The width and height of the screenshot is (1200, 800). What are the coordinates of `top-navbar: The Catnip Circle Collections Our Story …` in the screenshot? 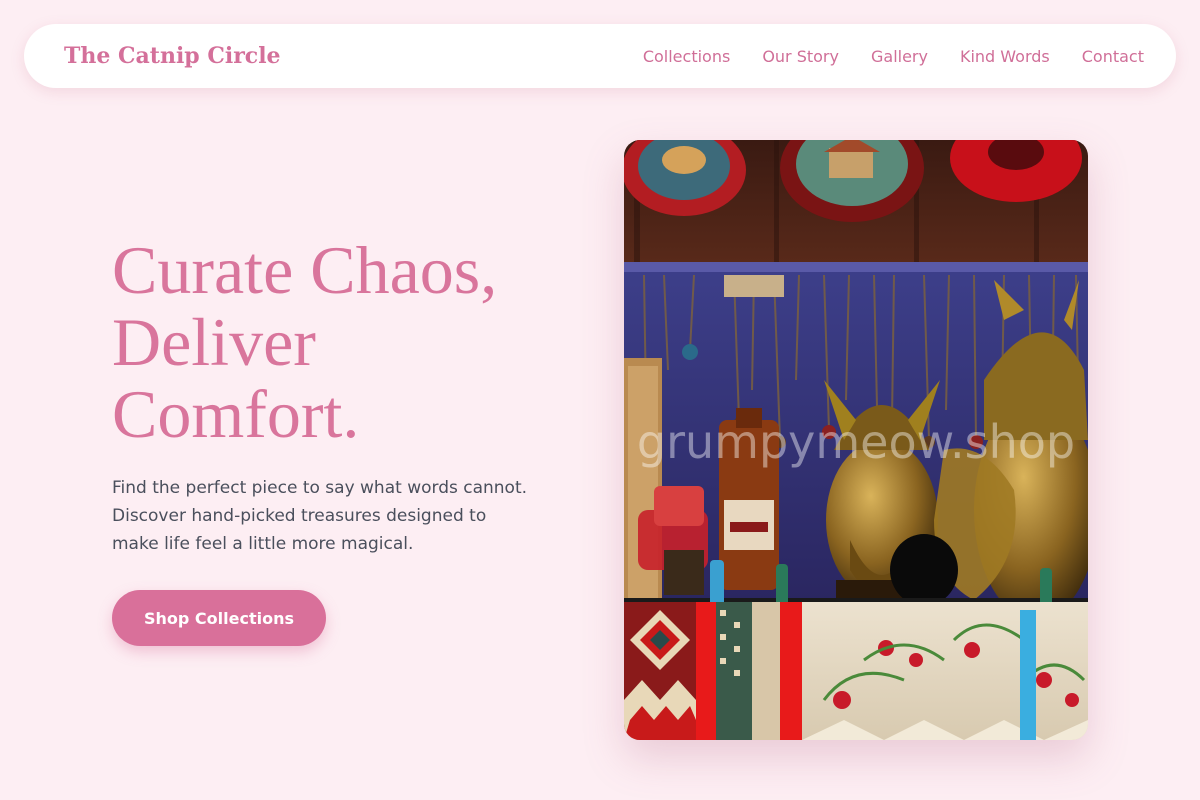 It's located at (600, 56).